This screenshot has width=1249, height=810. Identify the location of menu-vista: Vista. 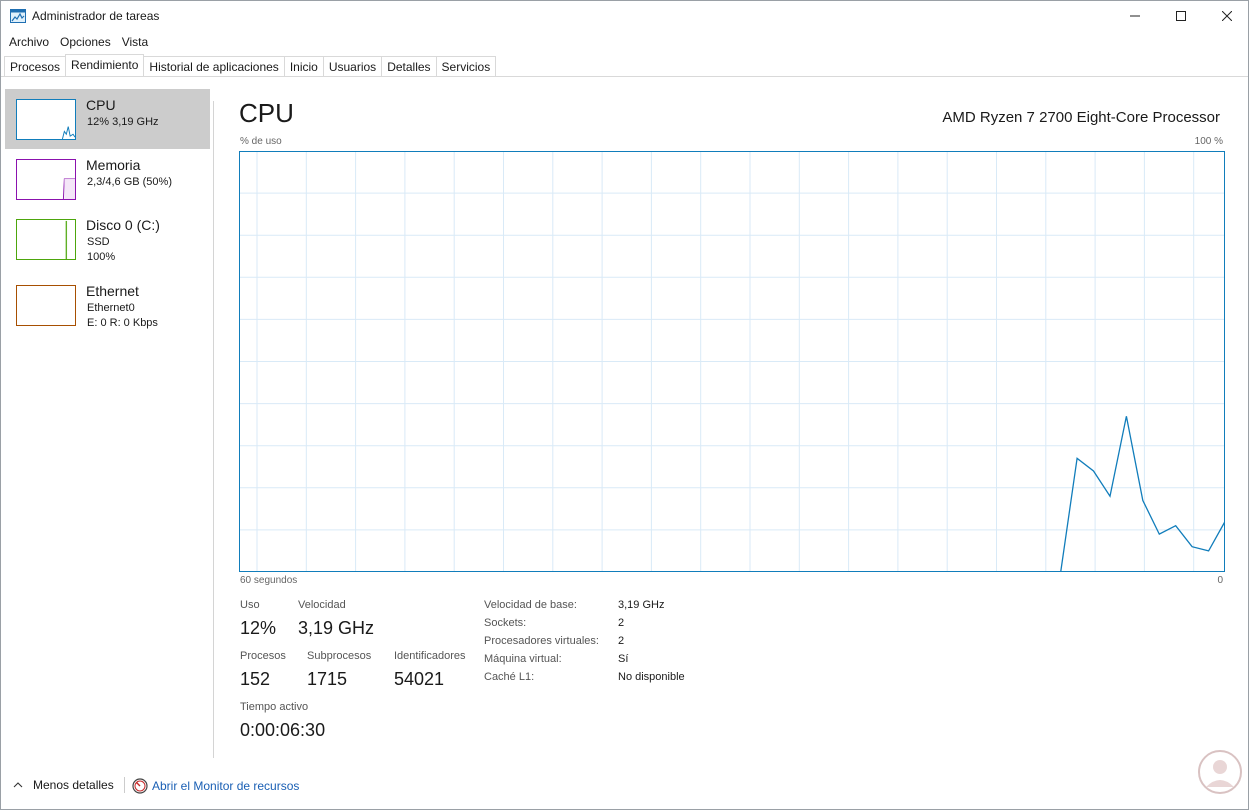
(131, 43).